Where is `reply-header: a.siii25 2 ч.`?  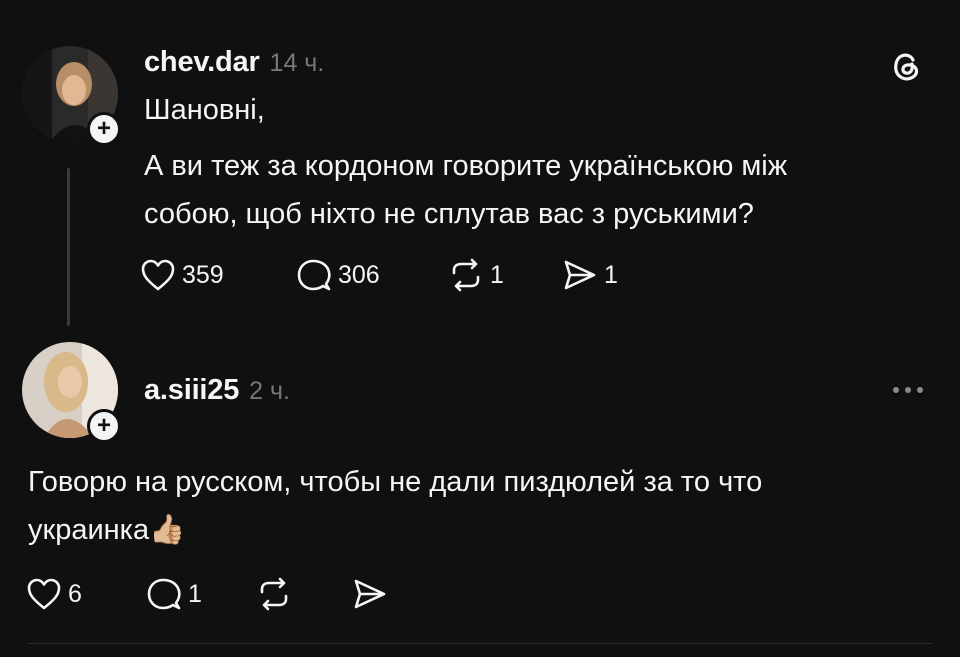 reply-header: a.siii25 2 ч. is located at coordinates (217, 390).